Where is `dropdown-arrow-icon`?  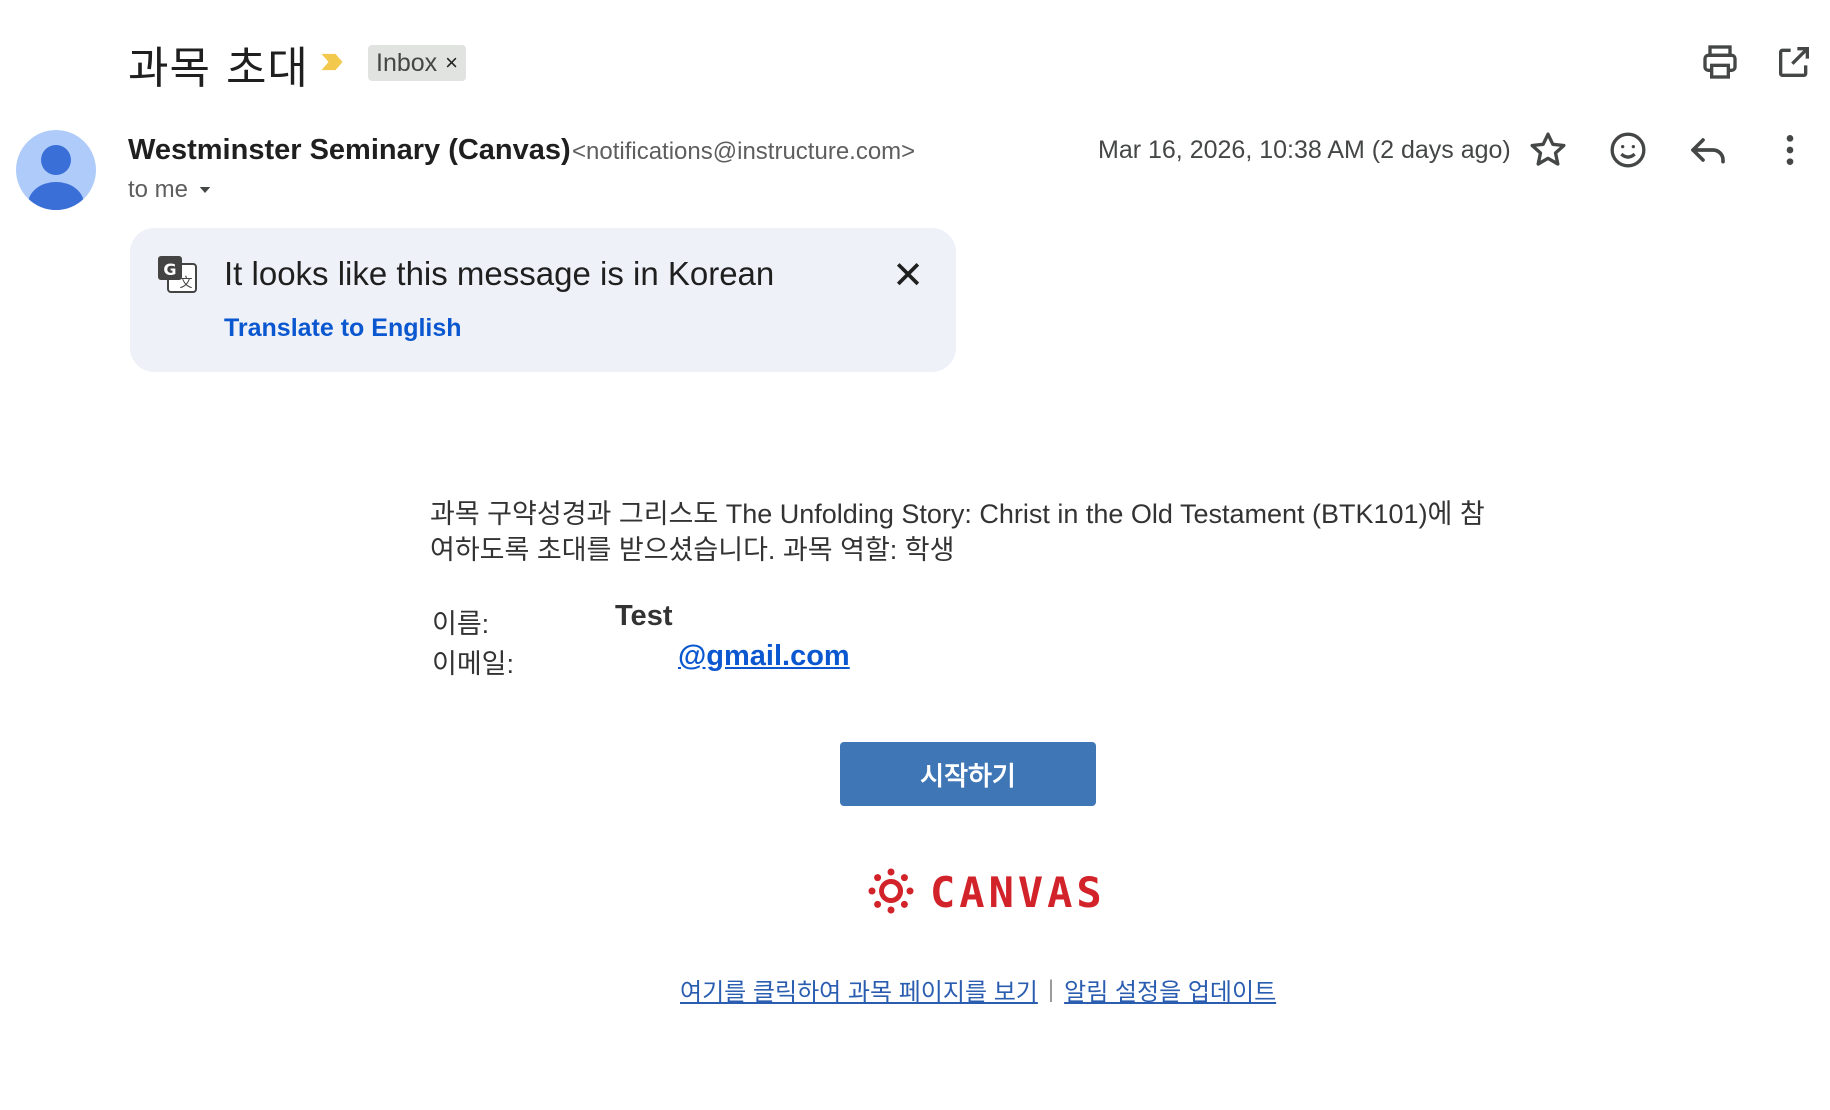
dropdown-arrow-icon is located at coordinates (205, 190).